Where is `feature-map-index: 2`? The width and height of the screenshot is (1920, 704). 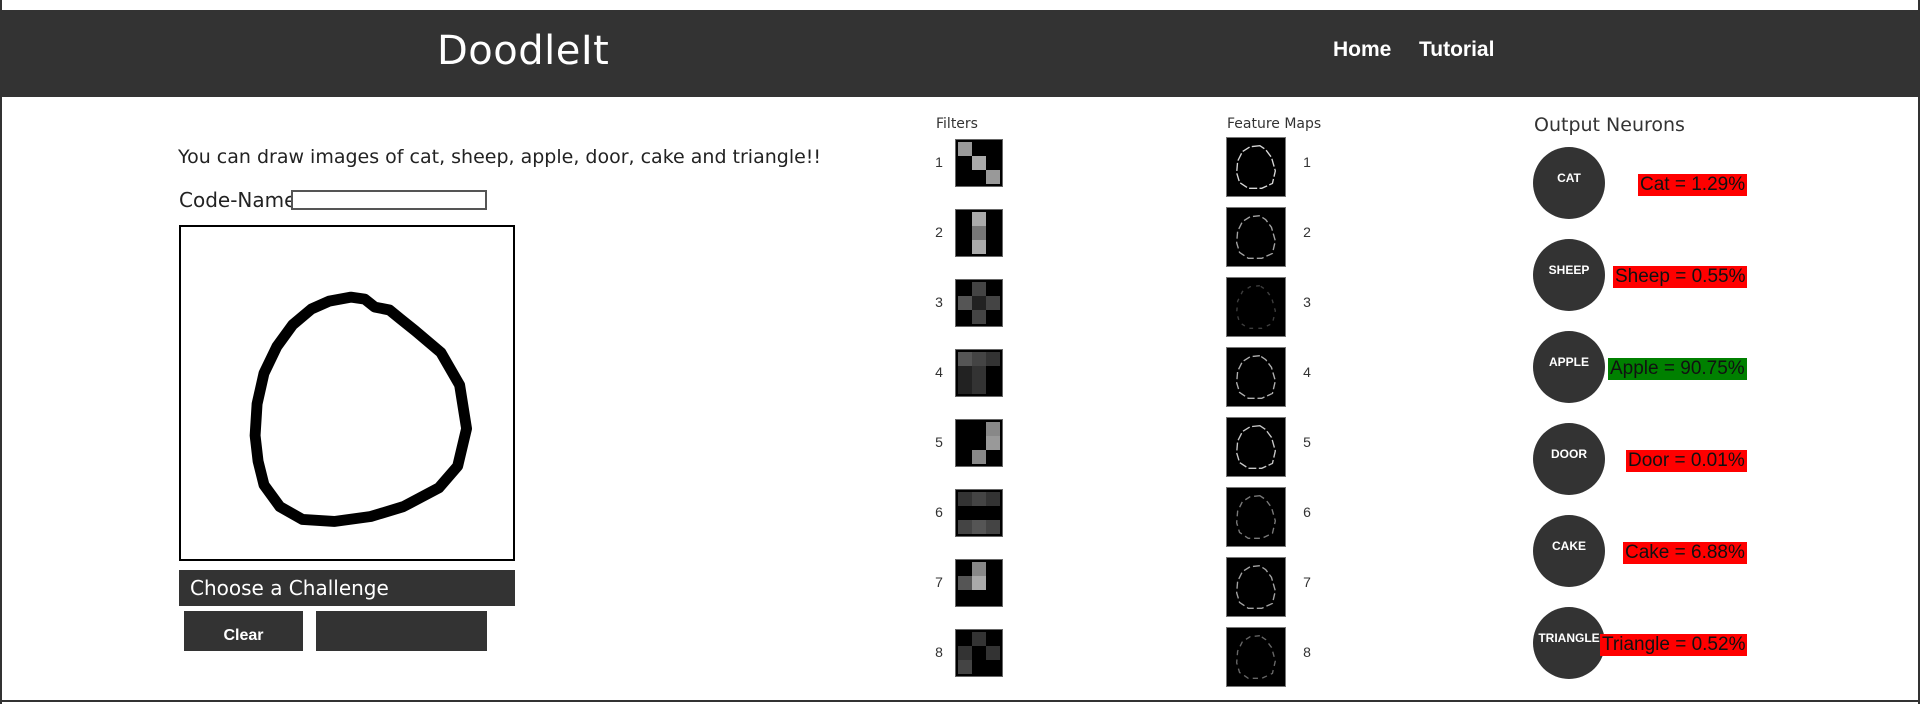 feature-map-index: 2 is located at coordinates (1307, 232).